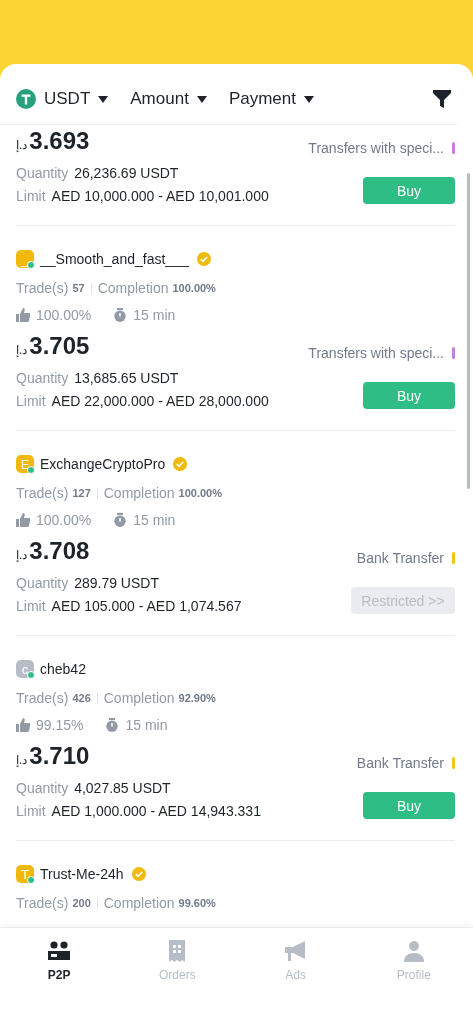 The height and width of the screenshot is (1024, 473). Describe the element at coordinates (78, 288) in the screenshot. I see `stat-value: 57` at that location.